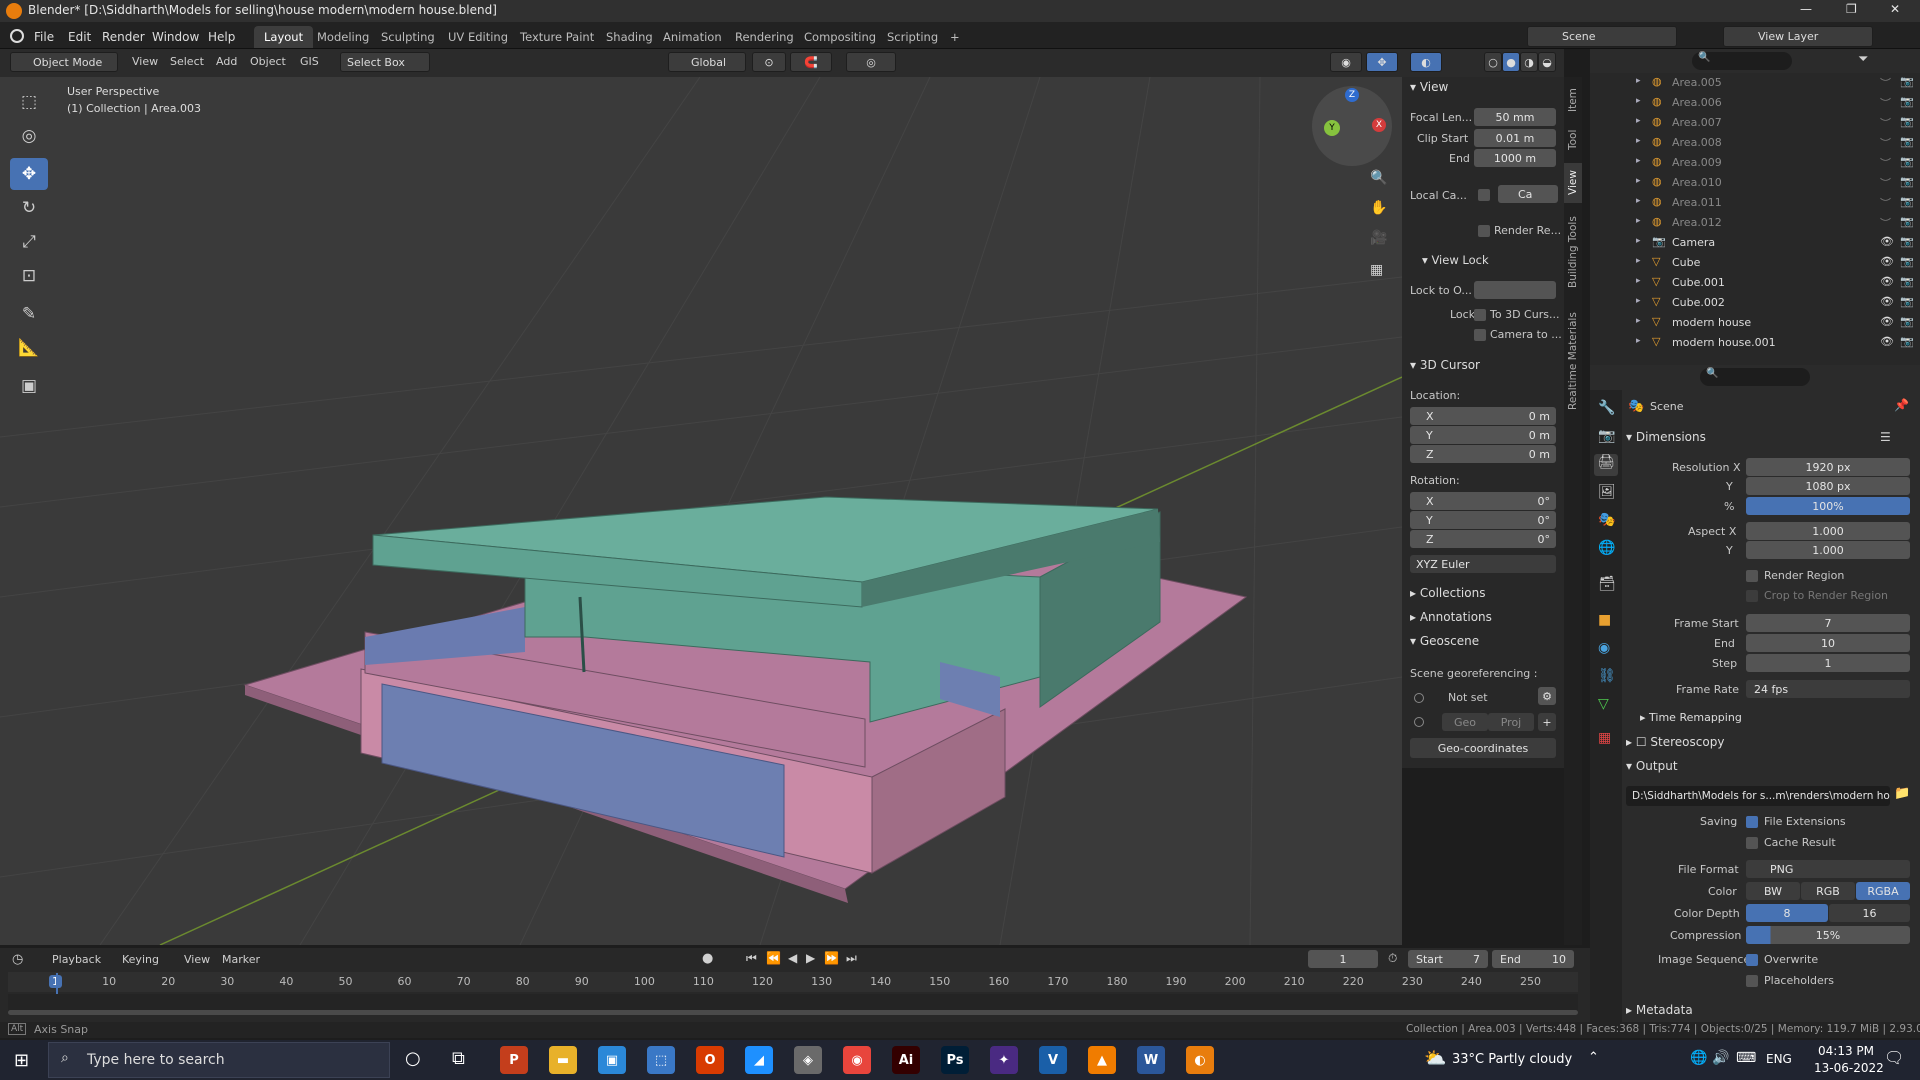 This screenshot has width=1920, height=1080. What do you see at coordinates (1445, 365) in the screenshot?
I see `3d-cursor-header: ▾ 3D Cursor` at bounding box center [1445, 365].